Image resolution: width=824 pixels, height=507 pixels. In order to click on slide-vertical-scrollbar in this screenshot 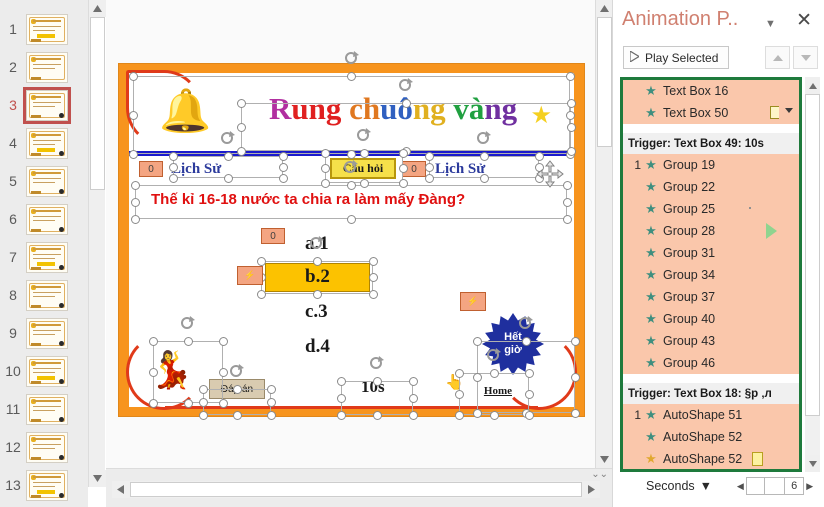, I will do `click(604, 234)`.